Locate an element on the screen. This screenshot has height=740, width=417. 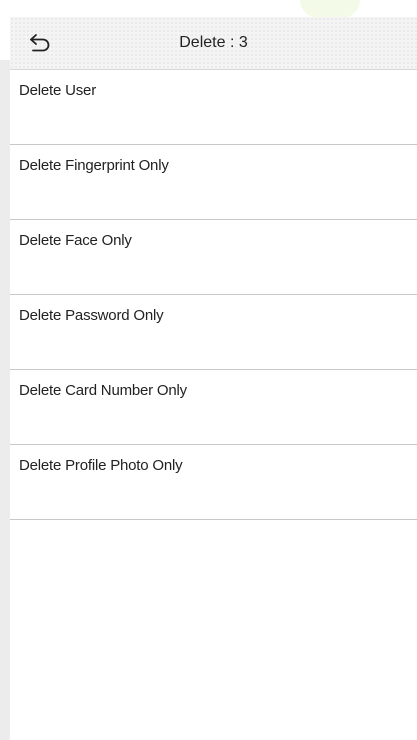
menu-item-label: Delete Password Only is located at coordinates (91, 315).